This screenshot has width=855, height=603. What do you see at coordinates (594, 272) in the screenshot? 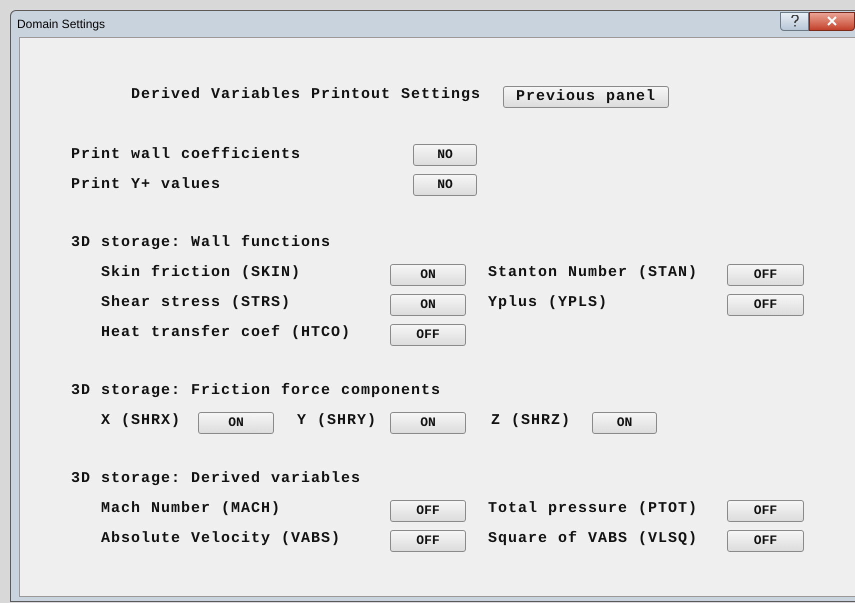
I see `option-label: Stanton Number (STAN)` at bounding box center [594, 272].